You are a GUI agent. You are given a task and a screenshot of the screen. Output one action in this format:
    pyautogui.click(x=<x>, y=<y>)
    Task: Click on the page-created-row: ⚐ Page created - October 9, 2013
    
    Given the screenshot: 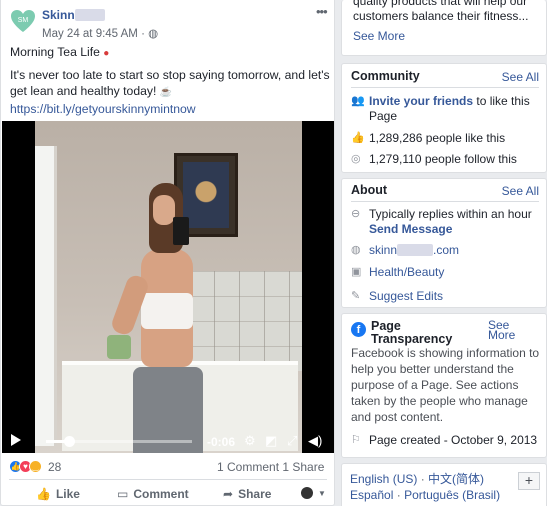 What is the action you would take?
    pyautogui.click(x=444, y=440)
    